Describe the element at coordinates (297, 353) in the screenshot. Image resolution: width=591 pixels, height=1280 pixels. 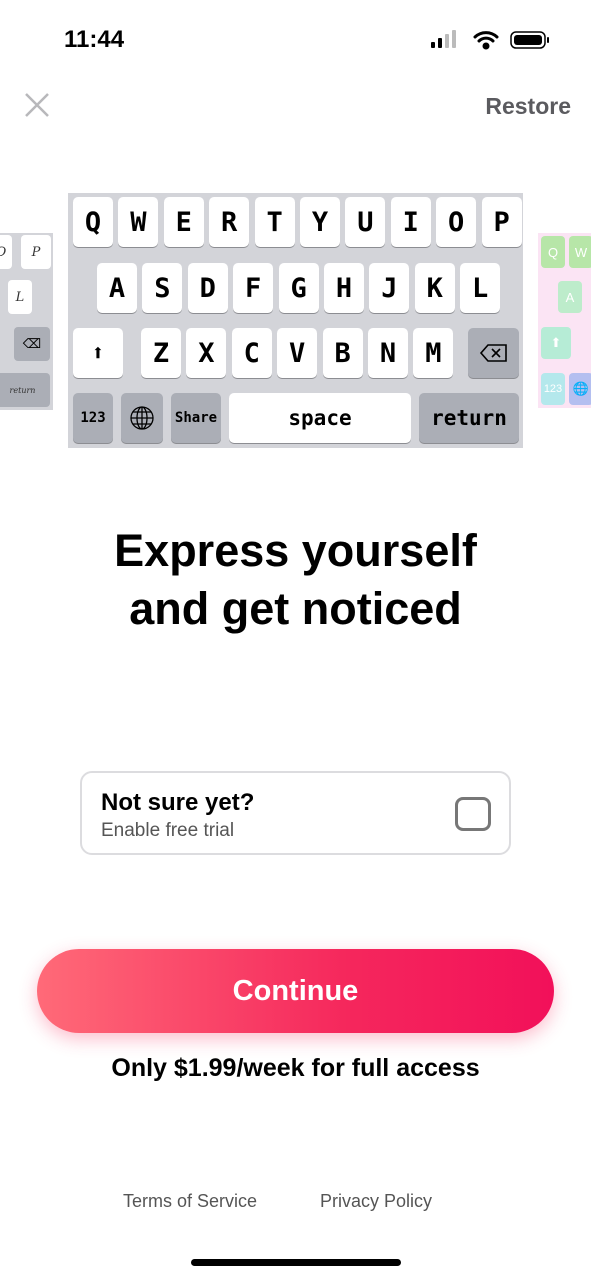
I see `key-v: V` at that location.